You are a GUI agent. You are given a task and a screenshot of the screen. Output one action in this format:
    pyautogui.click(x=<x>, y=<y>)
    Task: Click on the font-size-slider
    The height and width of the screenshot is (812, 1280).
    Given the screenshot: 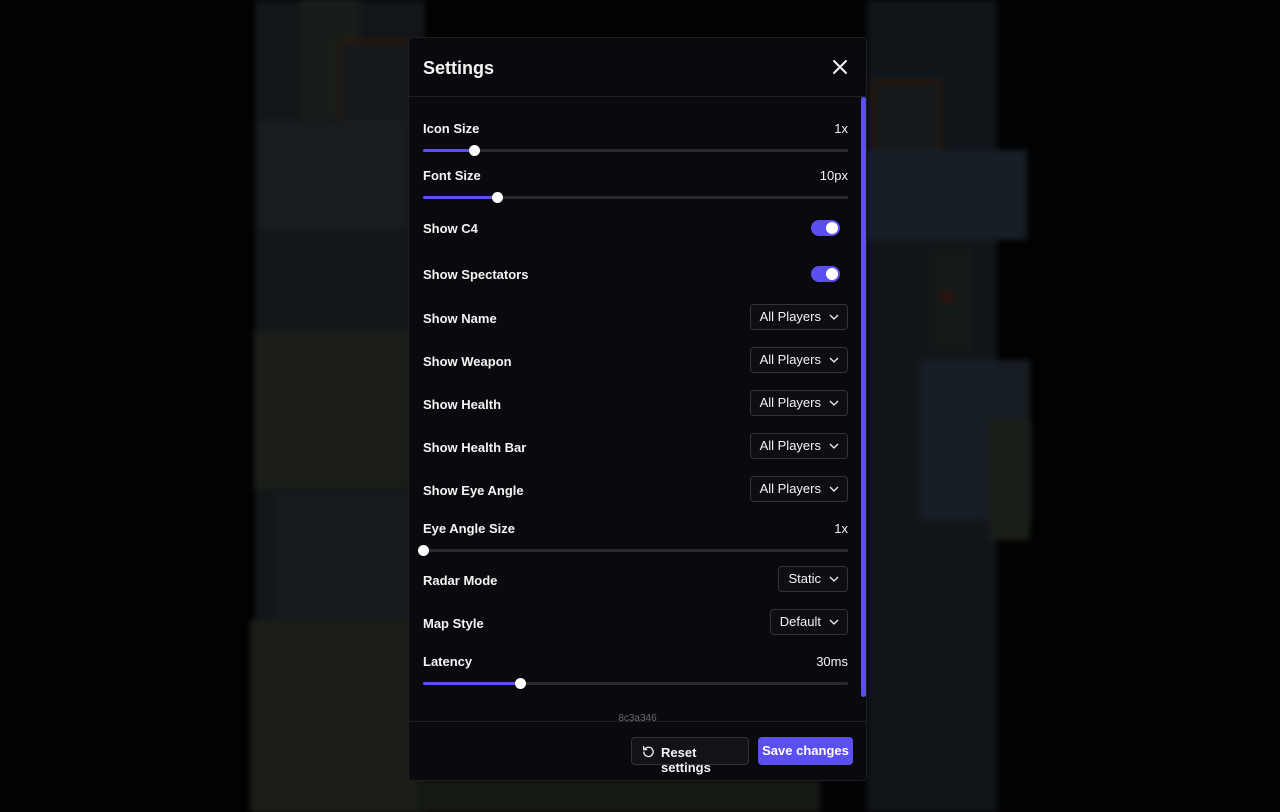 What is the action you would take?
    pyautogui.click(x=635, y=197)
    